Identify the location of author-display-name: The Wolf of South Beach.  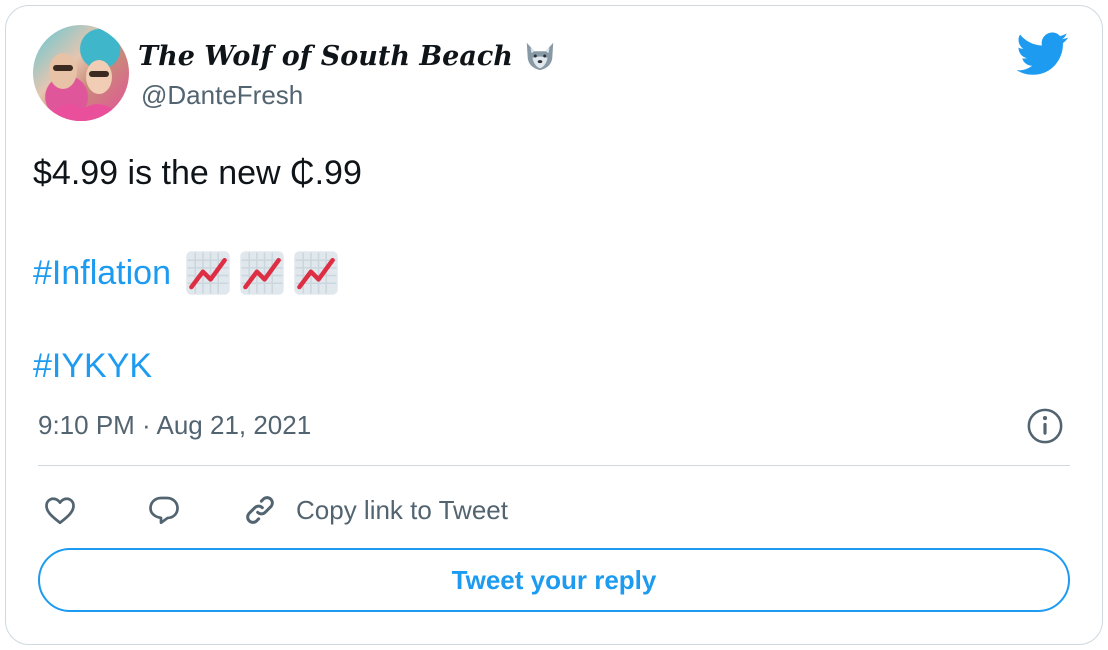
(347, 56).